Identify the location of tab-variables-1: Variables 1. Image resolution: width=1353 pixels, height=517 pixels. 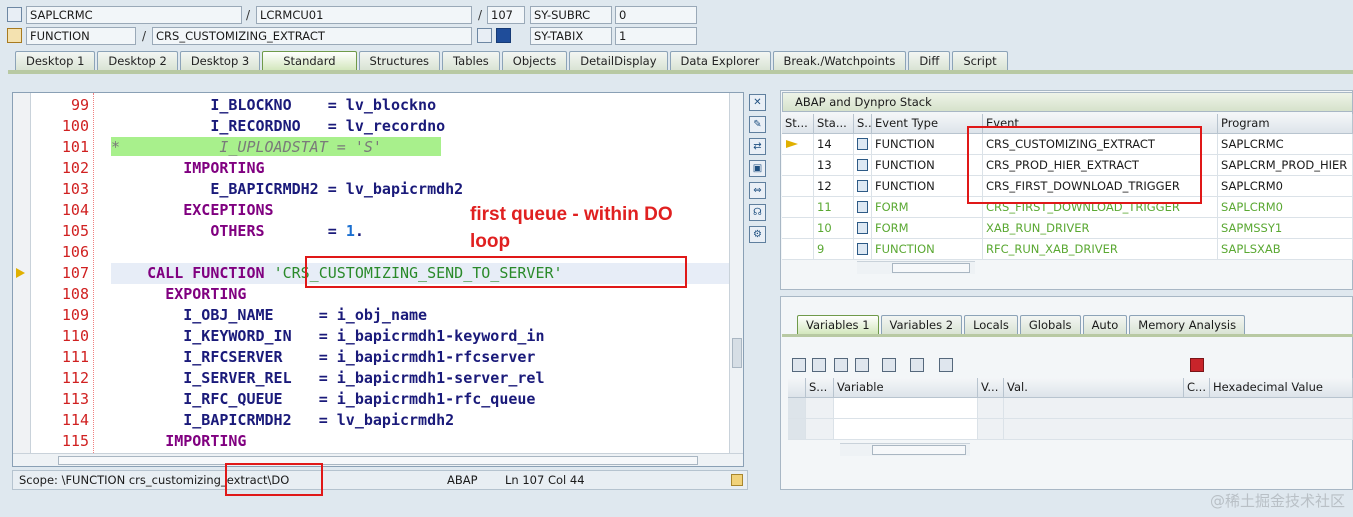
(838, 324).